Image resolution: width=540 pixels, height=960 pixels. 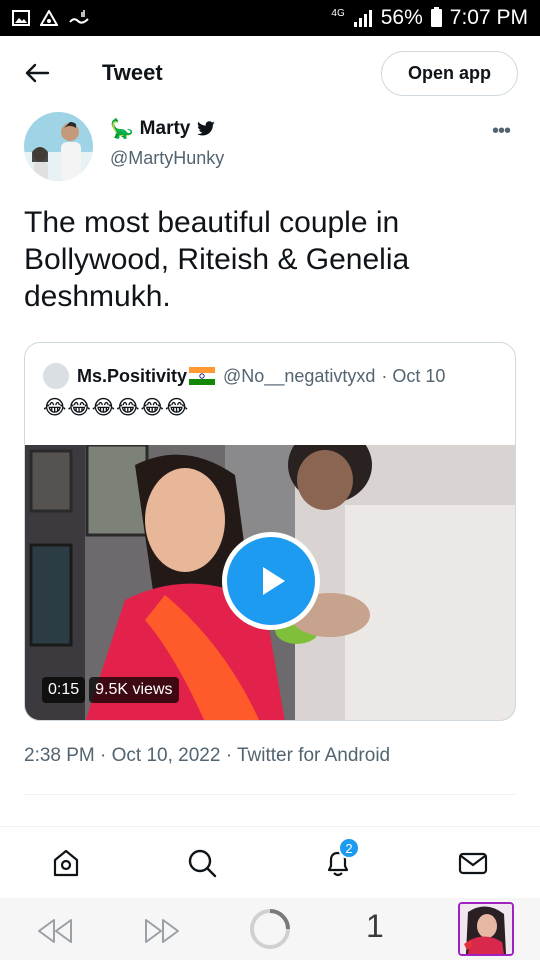 What do you see at coordinates (132, 72) in the screenshot?
I see `page-title: Tweet` at bounding box center [132, 72].